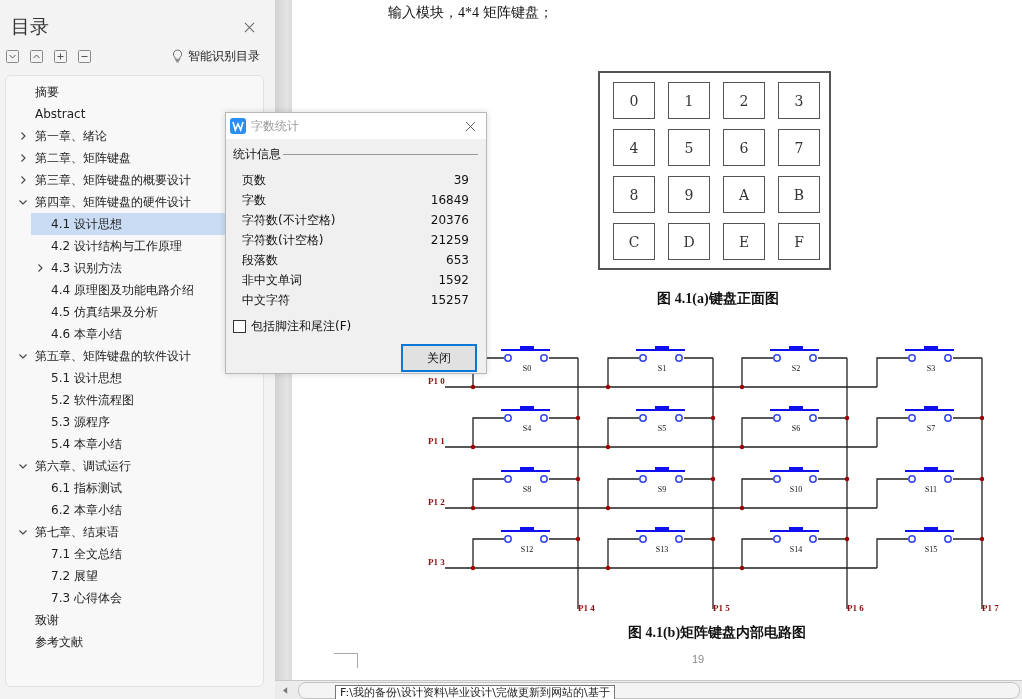 The width and height of the screenshot is (1022, 699). Describe the element at coordinates (449, 200) in the screenshot. I see `stat-value: 16849` at that location.